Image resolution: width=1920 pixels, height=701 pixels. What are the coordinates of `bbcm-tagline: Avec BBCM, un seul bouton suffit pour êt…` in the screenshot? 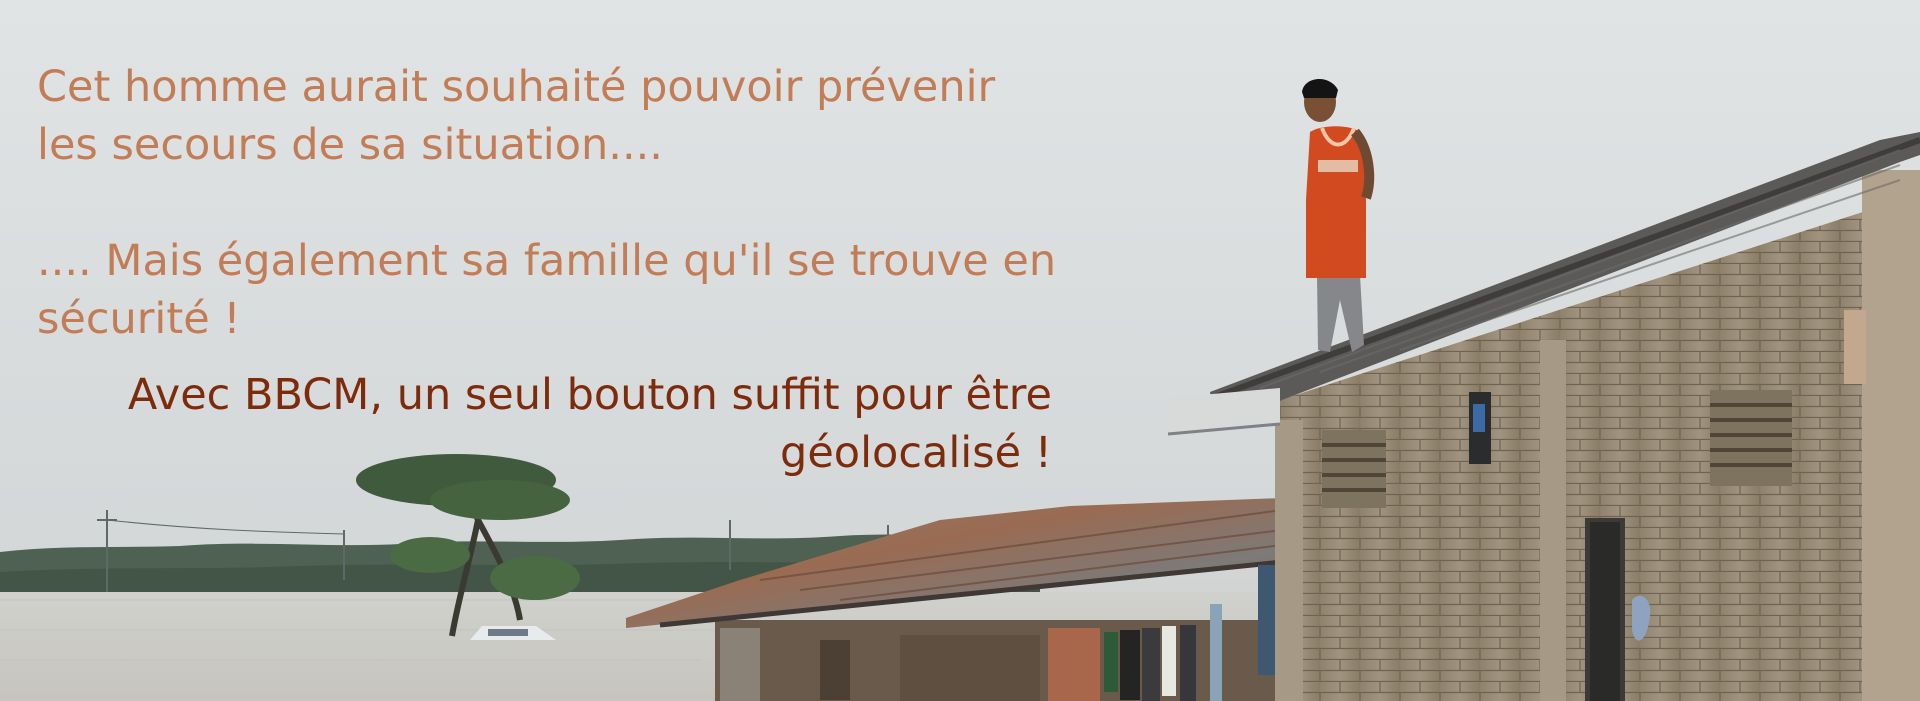 It's located at (589, 424).